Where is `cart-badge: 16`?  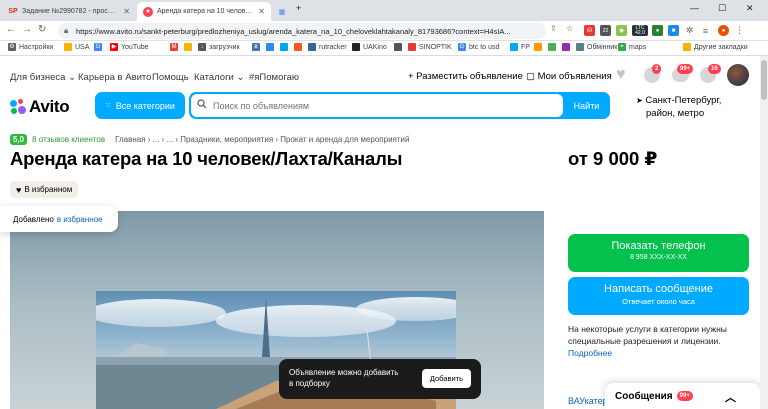
cart-badge: 16 is located at coordinates (714, 69).